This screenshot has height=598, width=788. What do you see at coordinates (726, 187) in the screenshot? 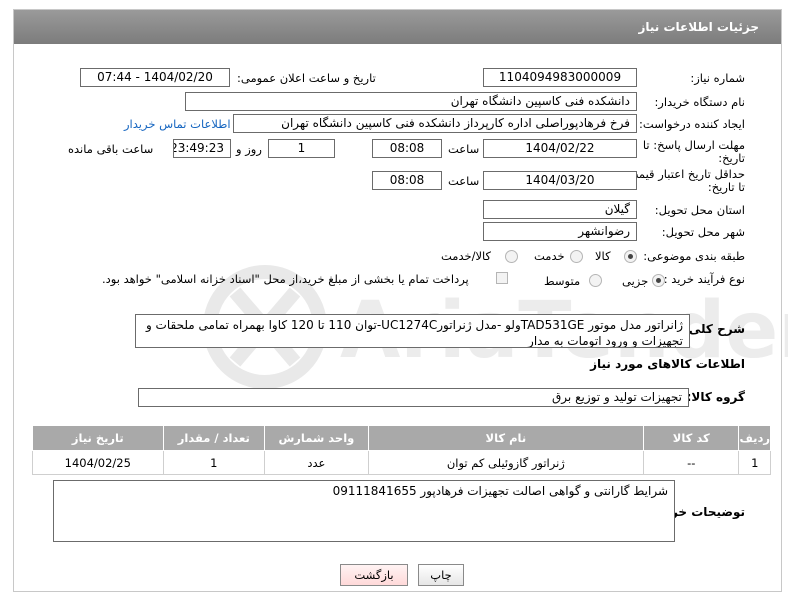
I see `price-validity-label-date: تا تاریخ:` at bounding box center [726, 187].